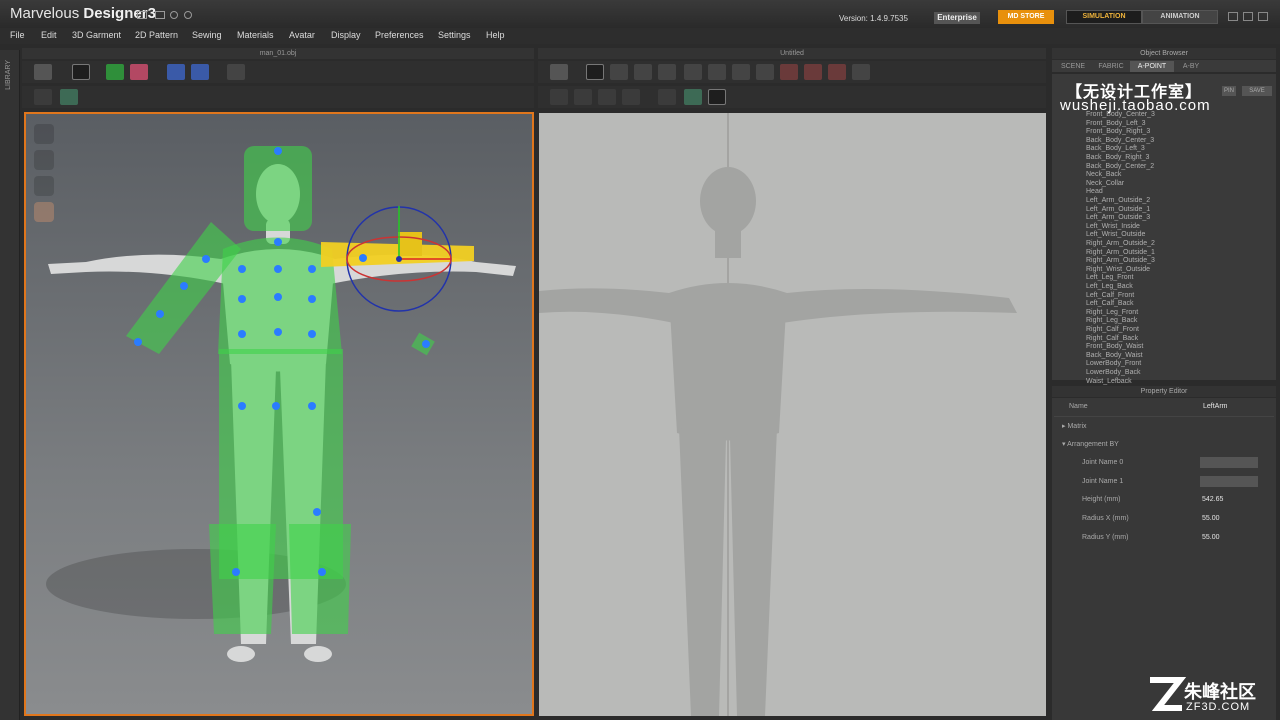  Describe the element at coordinates (717, 72) in the screenshot. I see `rectangle-tool-icon` at that location.